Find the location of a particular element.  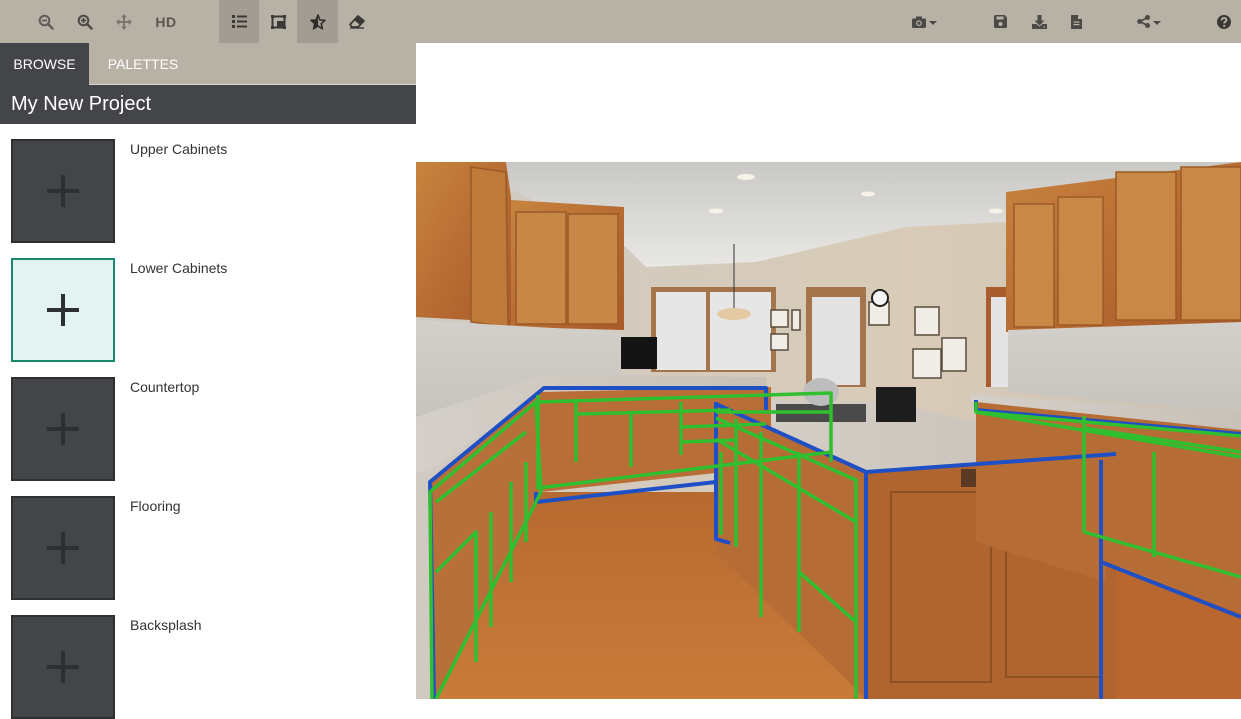

star-icon is located at coordinates (317, 21).